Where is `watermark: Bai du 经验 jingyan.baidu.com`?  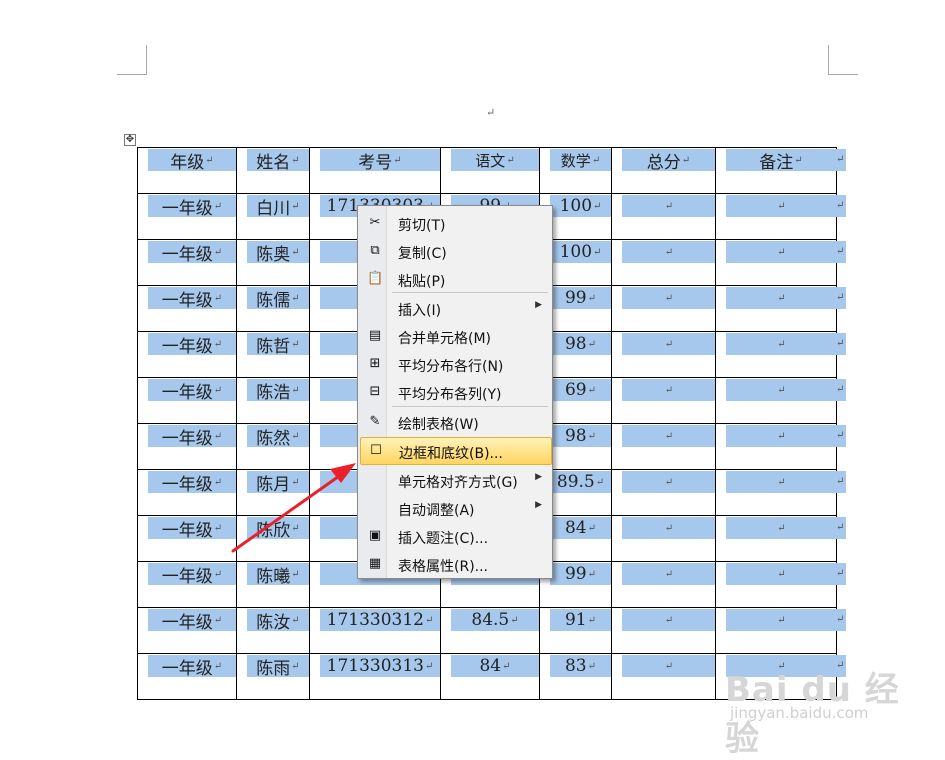 watermark: Bai du 经验 jingyan.baidu.com is located at coordinates (825, 704).